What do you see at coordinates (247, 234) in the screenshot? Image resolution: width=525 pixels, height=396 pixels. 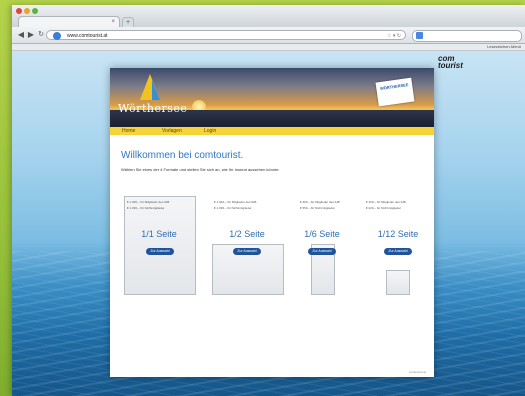 I see `format-label-1-2: 1/2 Seite` at bounding box center [247, 234].